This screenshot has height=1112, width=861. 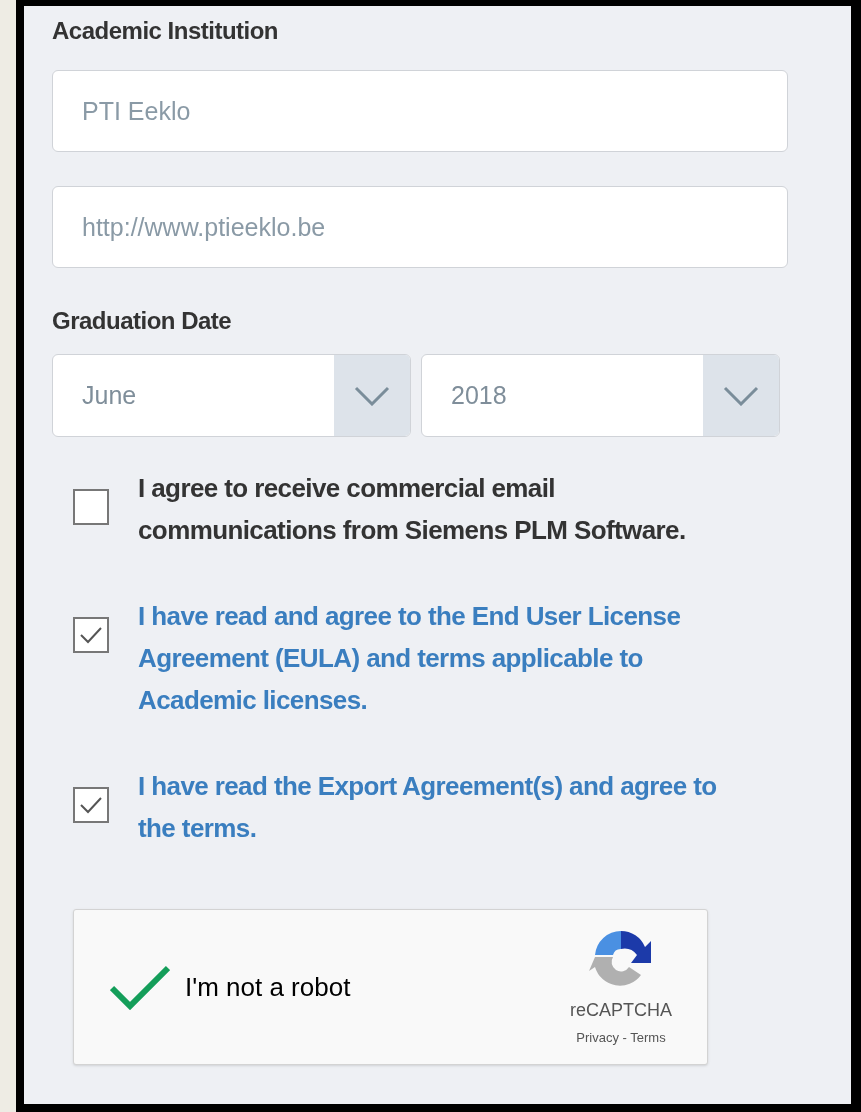 I want to click on field-label: Graduation Date, so click(x=142, y=321).